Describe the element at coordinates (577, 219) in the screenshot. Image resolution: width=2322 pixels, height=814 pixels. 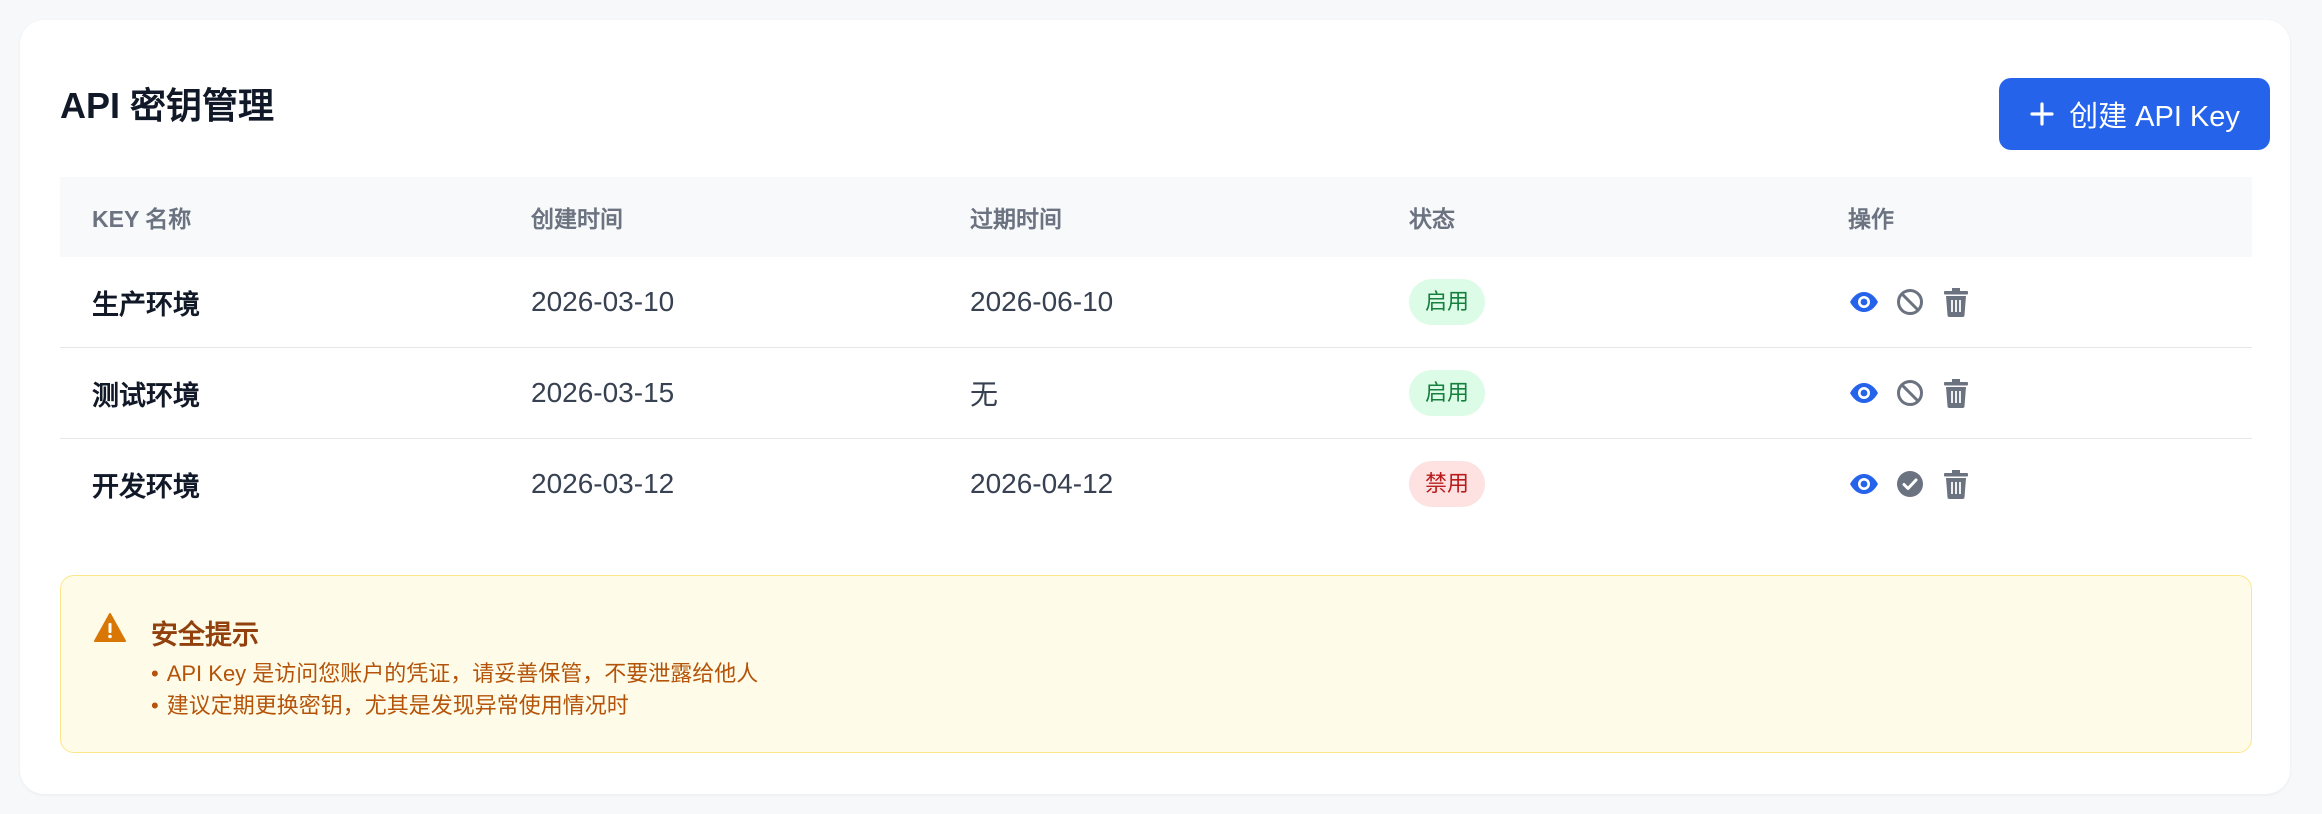
I see `column-header-created: 创建时间` at that location.